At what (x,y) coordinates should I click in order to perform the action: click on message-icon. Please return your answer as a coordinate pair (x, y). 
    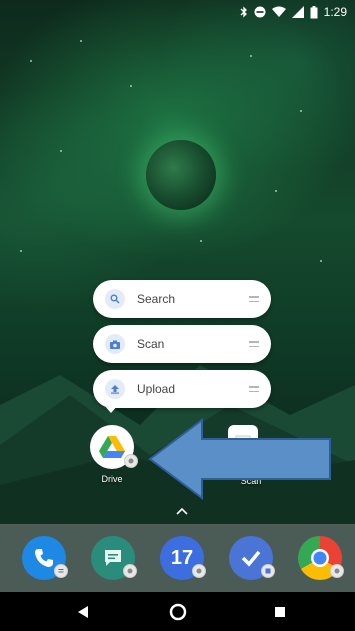
    Looking at the image, I should click on (113, 558).